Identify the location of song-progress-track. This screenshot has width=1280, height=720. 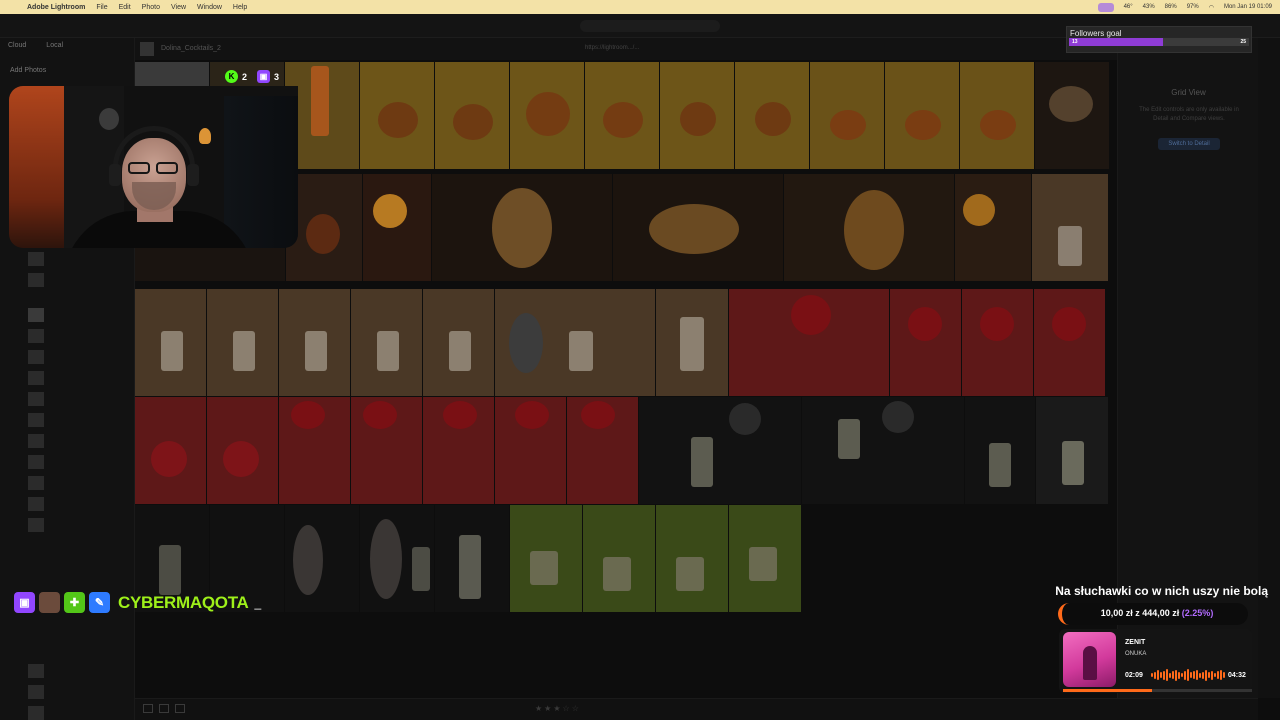
(1157, 690).